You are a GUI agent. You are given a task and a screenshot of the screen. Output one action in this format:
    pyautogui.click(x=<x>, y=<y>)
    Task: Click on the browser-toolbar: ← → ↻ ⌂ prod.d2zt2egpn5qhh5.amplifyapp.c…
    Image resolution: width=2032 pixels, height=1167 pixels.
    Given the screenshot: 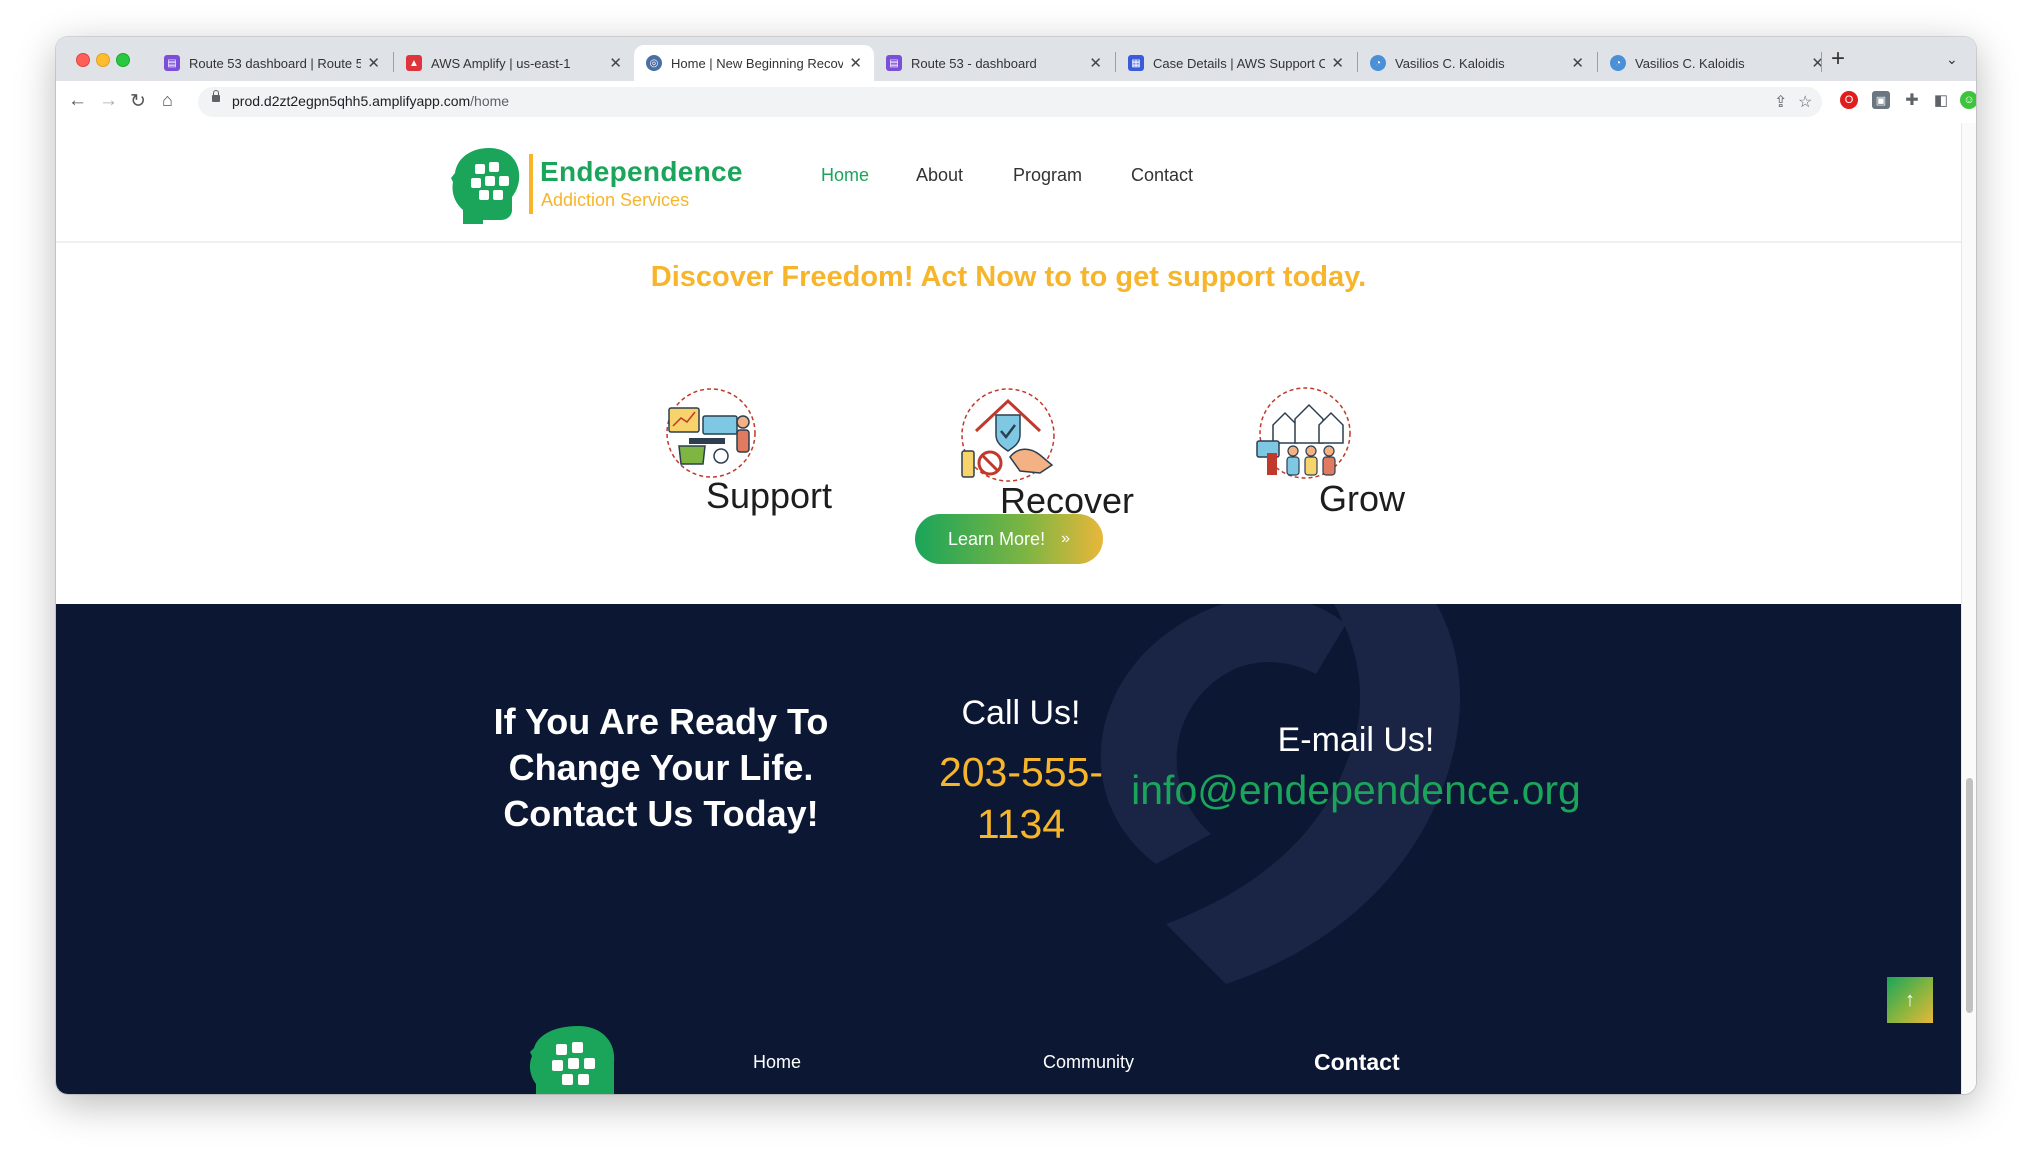 What is the action you would take?
    pyautogui.click(x=1016, y=102)
    